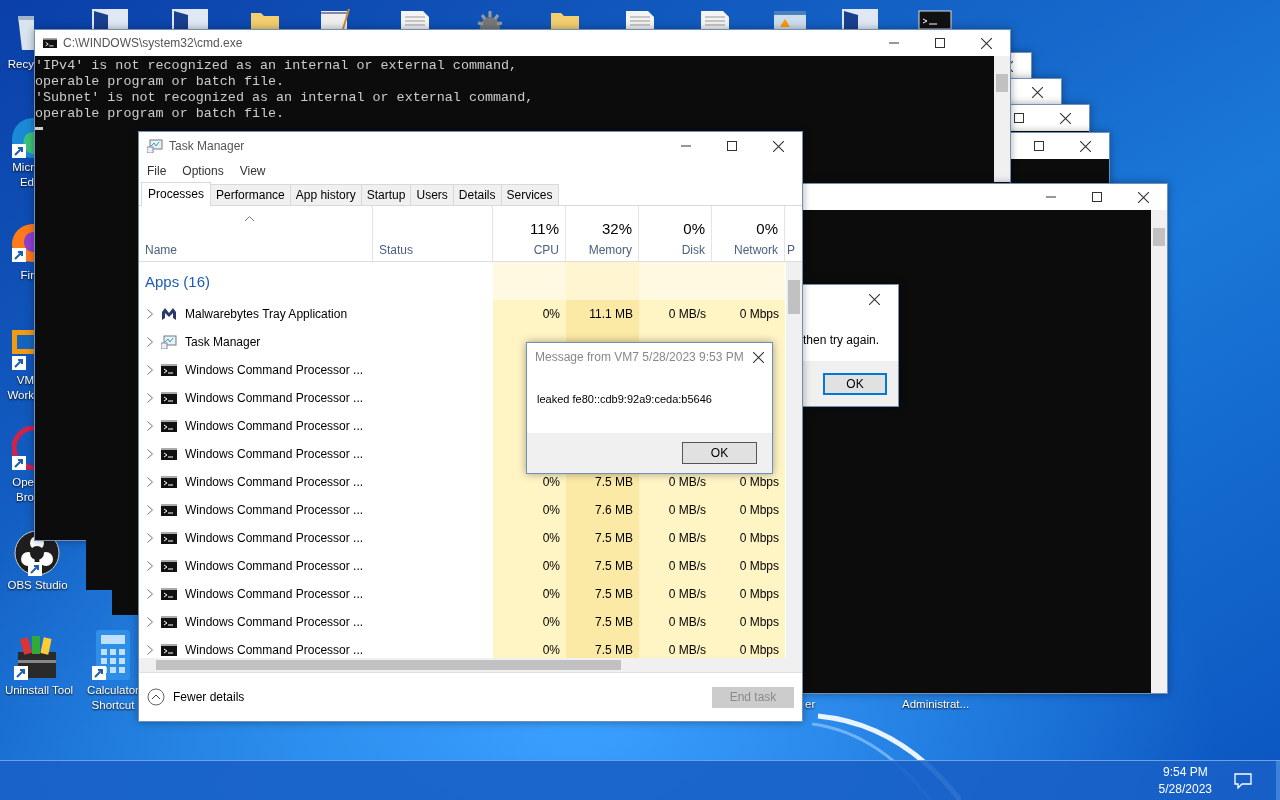 Image resolution: width=1280 pixels, height=800 pixels. What do you see at coordinates (23, 167) in the screenshot?
I see `icon-label: Micr` at bounding box center [23, 167].